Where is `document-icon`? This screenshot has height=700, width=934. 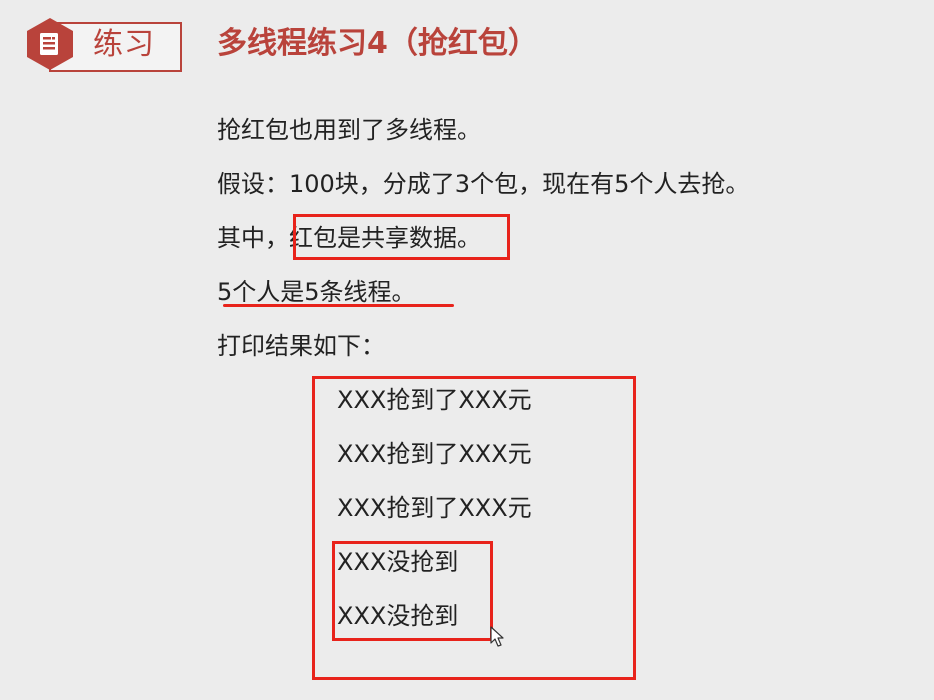 document-icon is located at coordinates (50, 44).